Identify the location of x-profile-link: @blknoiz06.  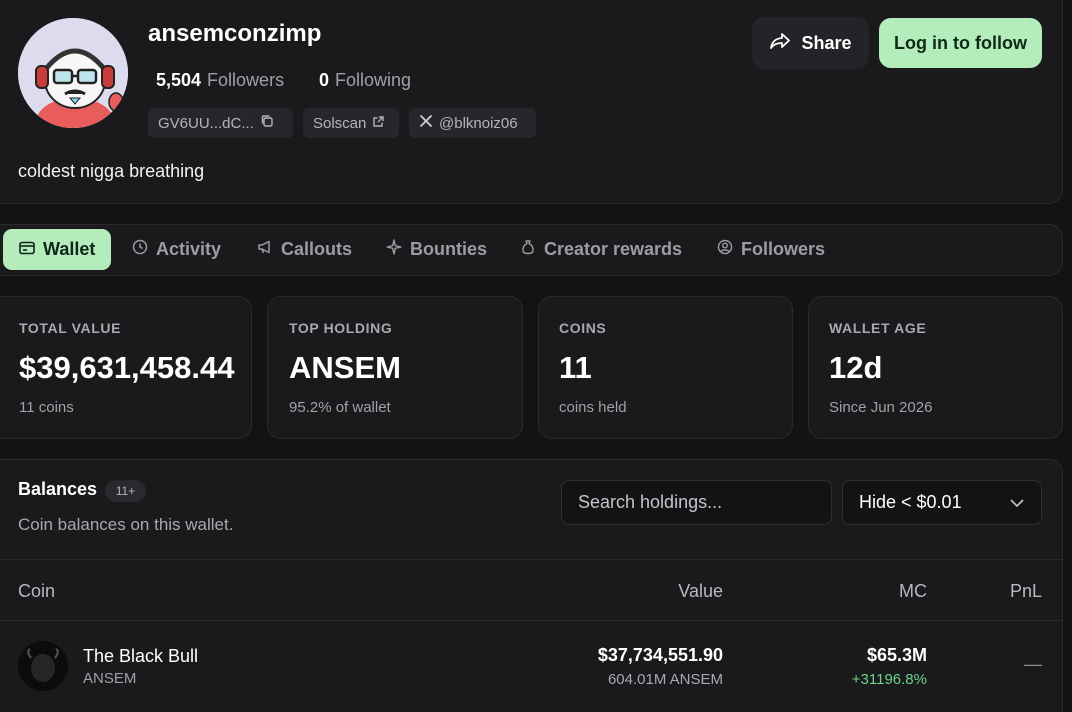
(472, 123).